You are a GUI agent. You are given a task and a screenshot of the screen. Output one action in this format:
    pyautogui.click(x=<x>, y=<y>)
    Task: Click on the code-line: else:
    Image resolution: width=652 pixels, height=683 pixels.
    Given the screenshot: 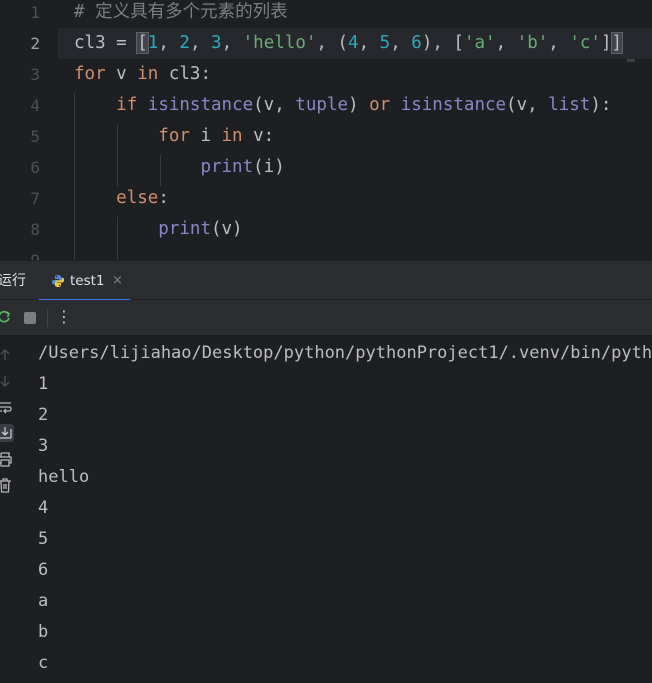 What is the action you would take?
    pyautogui.click(x=363, y=198)
    